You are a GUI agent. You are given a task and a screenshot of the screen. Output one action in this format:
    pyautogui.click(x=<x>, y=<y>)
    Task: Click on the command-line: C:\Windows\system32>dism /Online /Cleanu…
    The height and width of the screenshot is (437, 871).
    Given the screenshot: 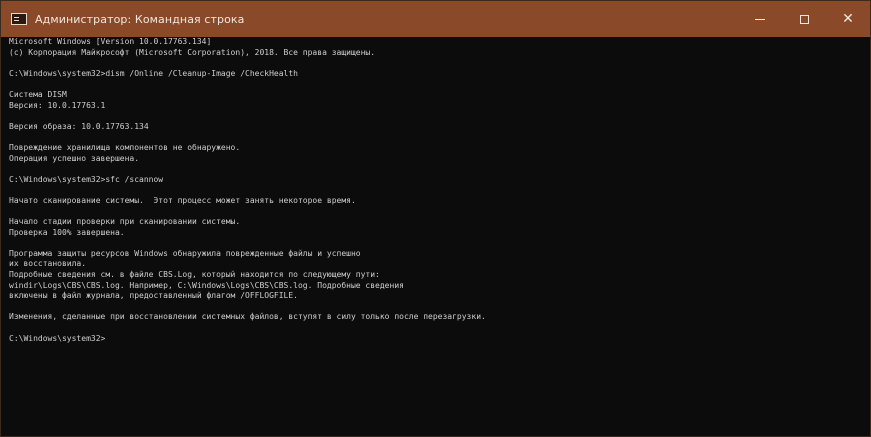 What is the action you would take?
    pyautogui.click(x=153, y=73)
    